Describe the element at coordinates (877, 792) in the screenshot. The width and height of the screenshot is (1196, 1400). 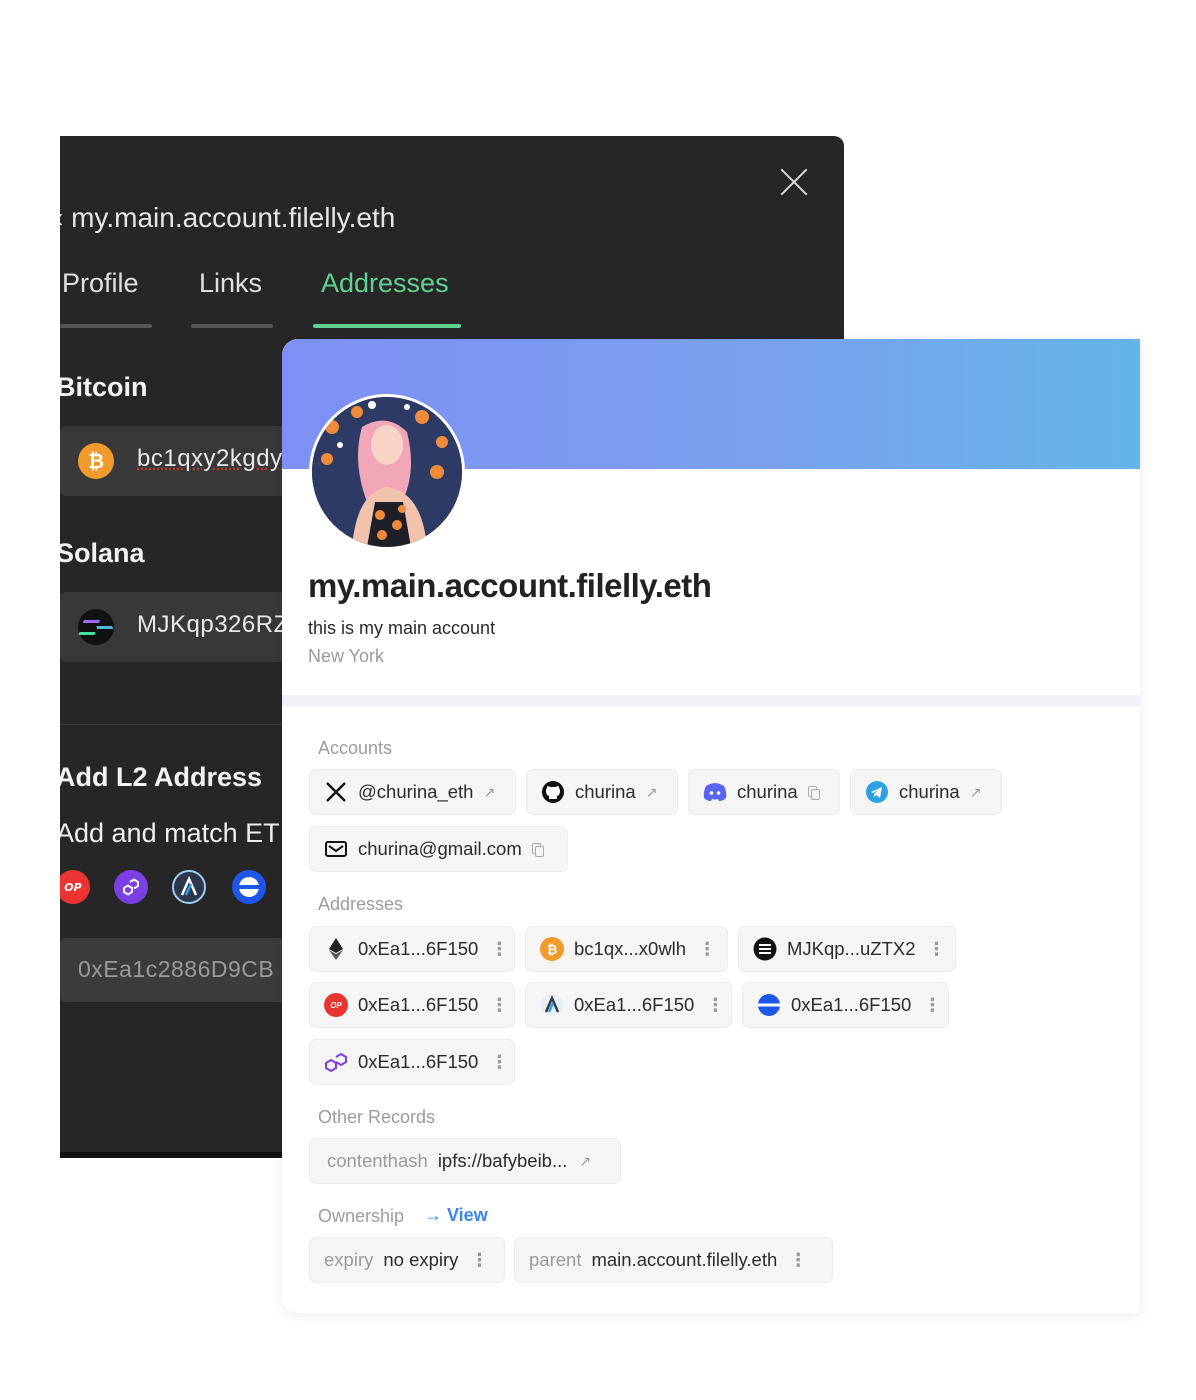
I see `telegram-icon` at that location.